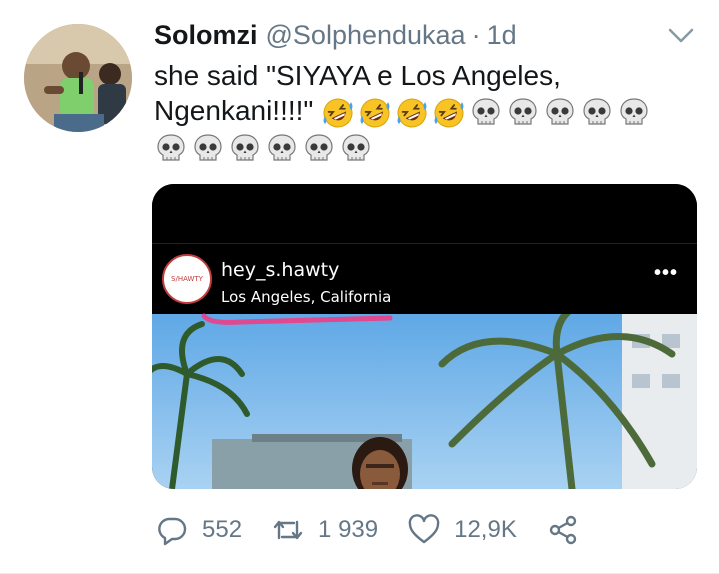 Image resolution: width=719 pixels, height=574 pixels. I want to click on share-button, so click(563, 530).